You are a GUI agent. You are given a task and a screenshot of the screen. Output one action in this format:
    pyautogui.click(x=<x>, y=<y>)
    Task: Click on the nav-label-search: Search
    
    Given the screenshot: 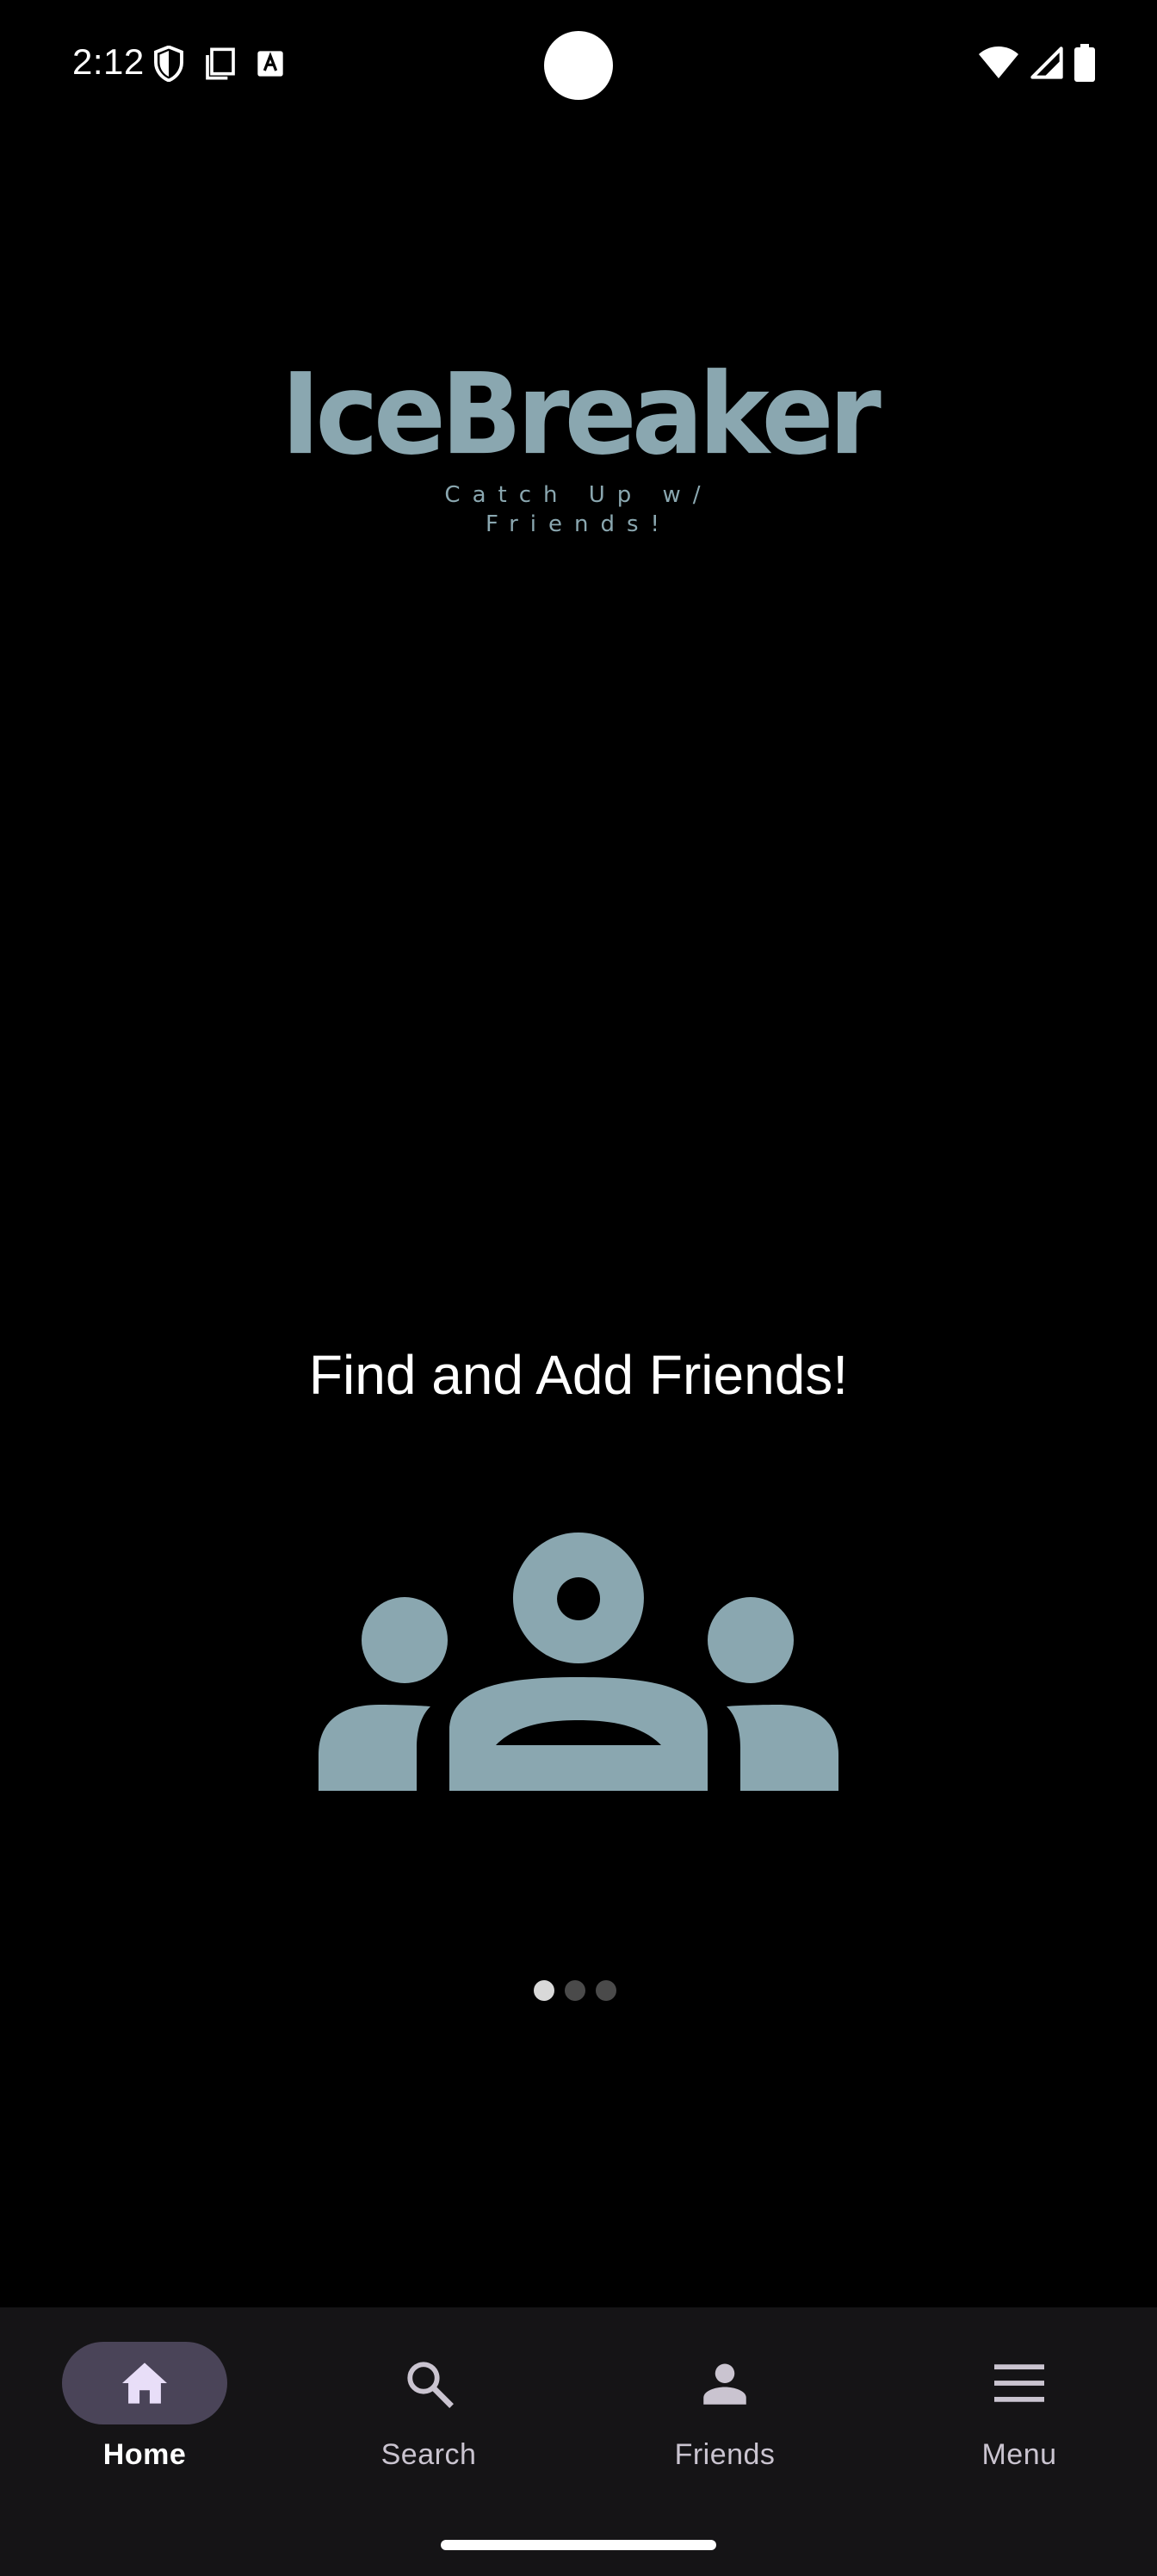 What is the action you would take?
    pyautogui.click(x=429, y=2454)
    